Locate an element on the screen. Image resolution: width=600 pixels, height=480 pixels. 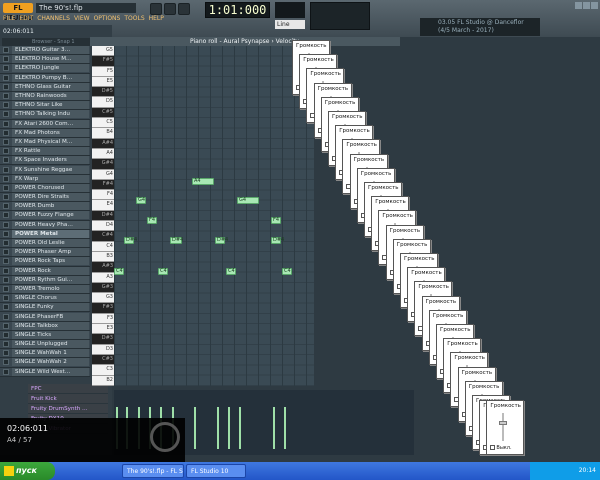
channel-name: POWER Dumb is located at coordinates (50, 206).